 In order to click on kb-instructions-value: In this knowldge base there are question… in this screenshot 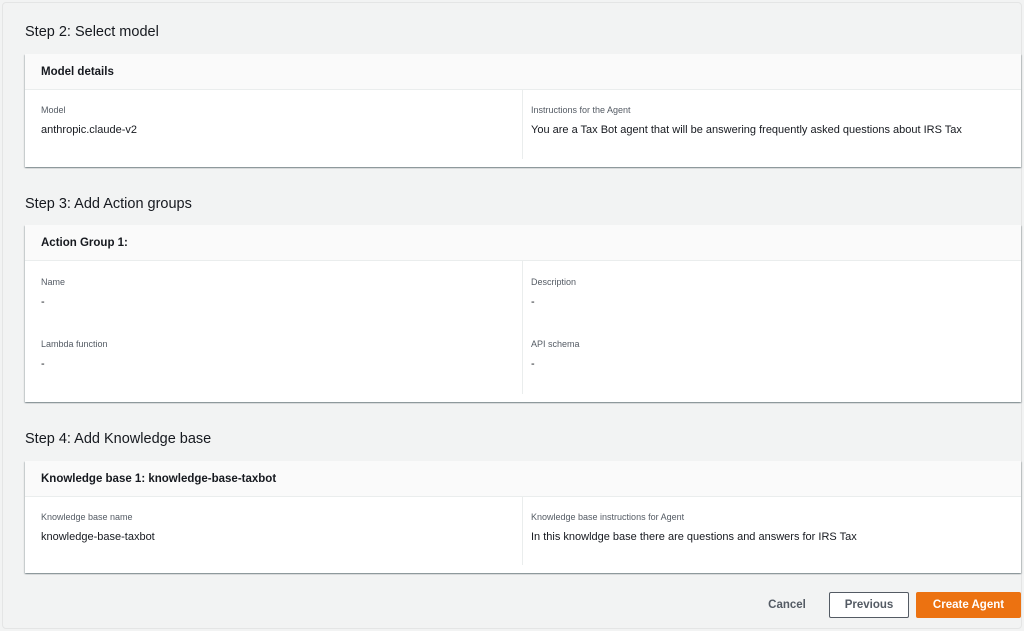, I will do `click(694, 537)`.